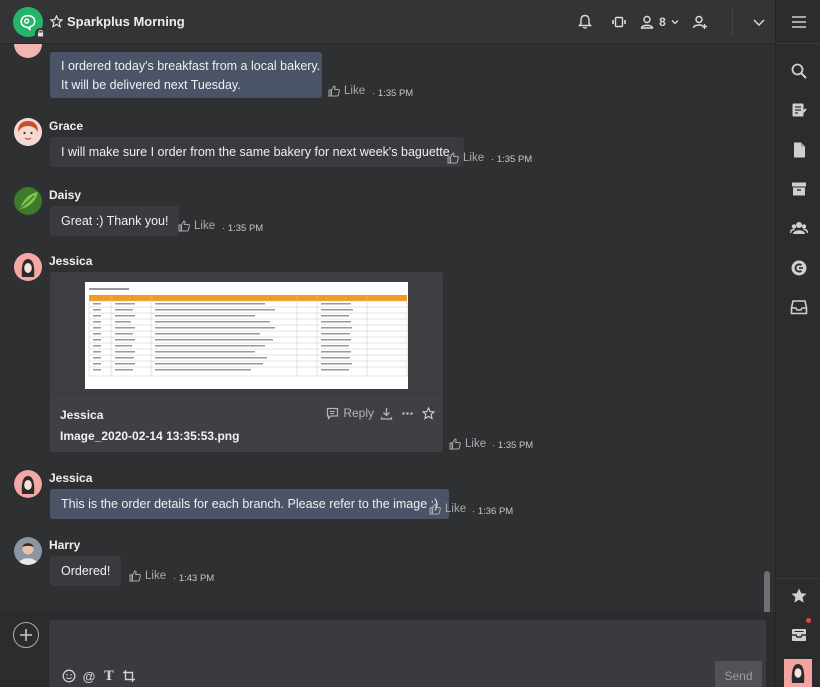 The width and height of the screenshot is (820, 687). Describe the element at coordinates (40, 33) in the screenshot. I see `lock-icon` at that location.